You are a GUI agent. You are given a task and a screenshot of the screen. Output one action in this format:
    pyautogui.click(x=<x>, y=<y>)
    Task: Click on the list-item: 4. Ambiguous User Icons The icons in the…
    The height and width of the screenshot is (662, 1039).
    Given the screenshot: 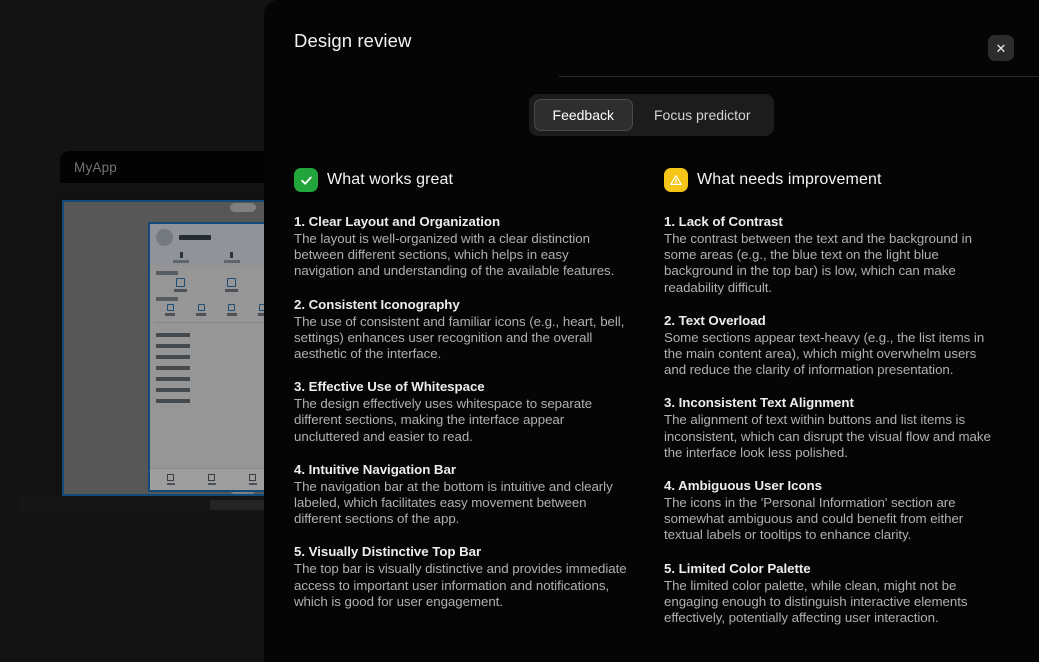 What is the action you would take?
    pyautogui.click(x=832, y=510)
    